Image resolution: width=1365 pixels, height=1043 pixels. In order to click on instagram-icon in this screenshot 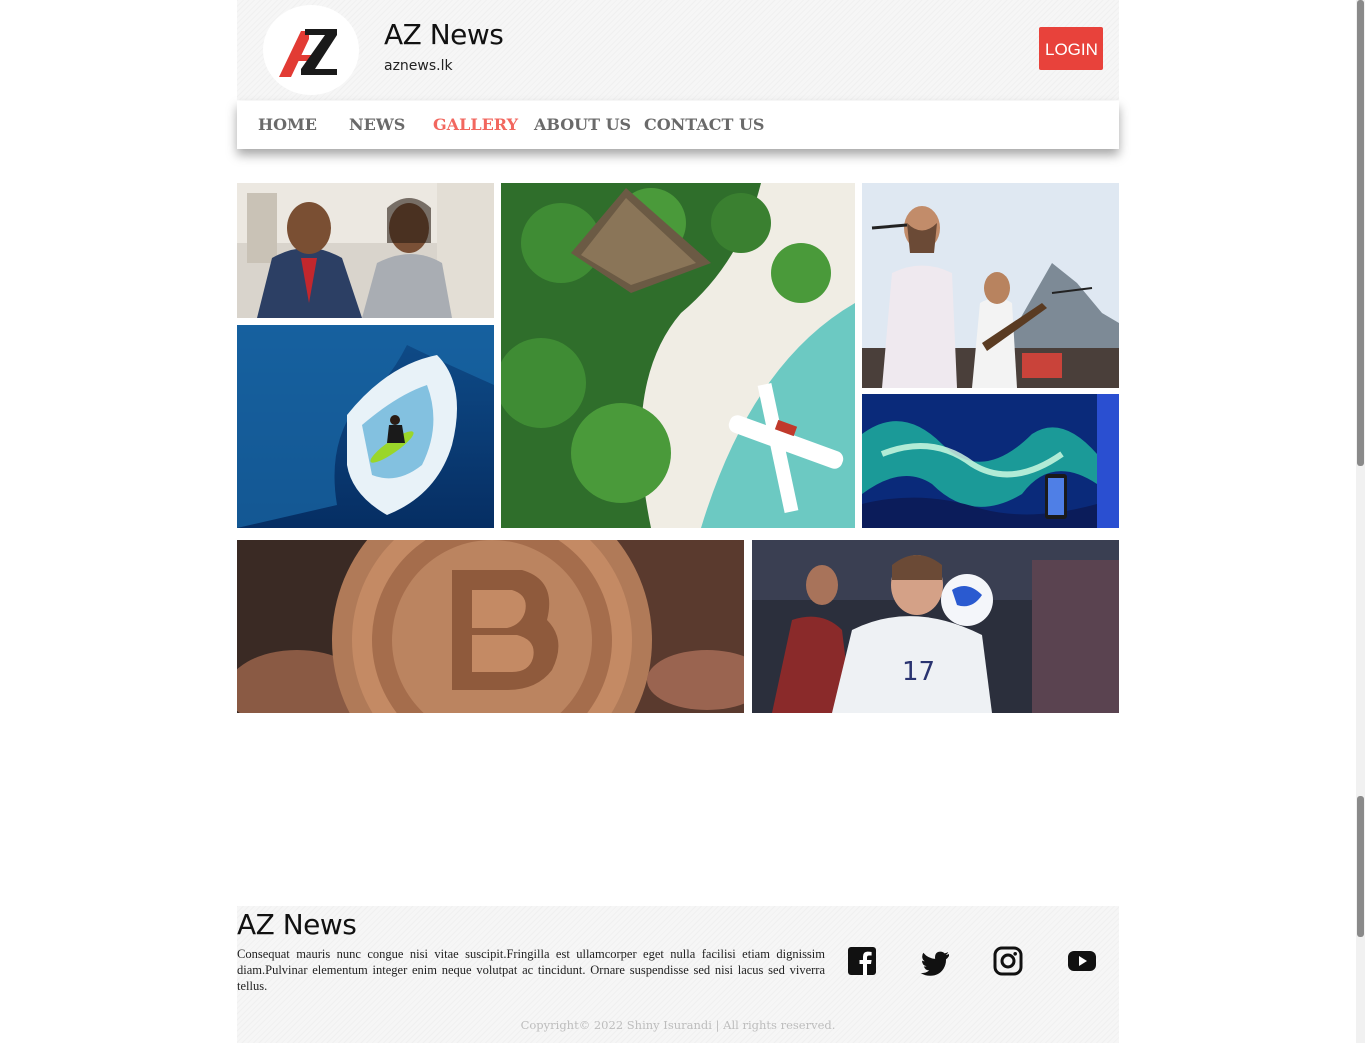, I will do `click(1008, 961)`.